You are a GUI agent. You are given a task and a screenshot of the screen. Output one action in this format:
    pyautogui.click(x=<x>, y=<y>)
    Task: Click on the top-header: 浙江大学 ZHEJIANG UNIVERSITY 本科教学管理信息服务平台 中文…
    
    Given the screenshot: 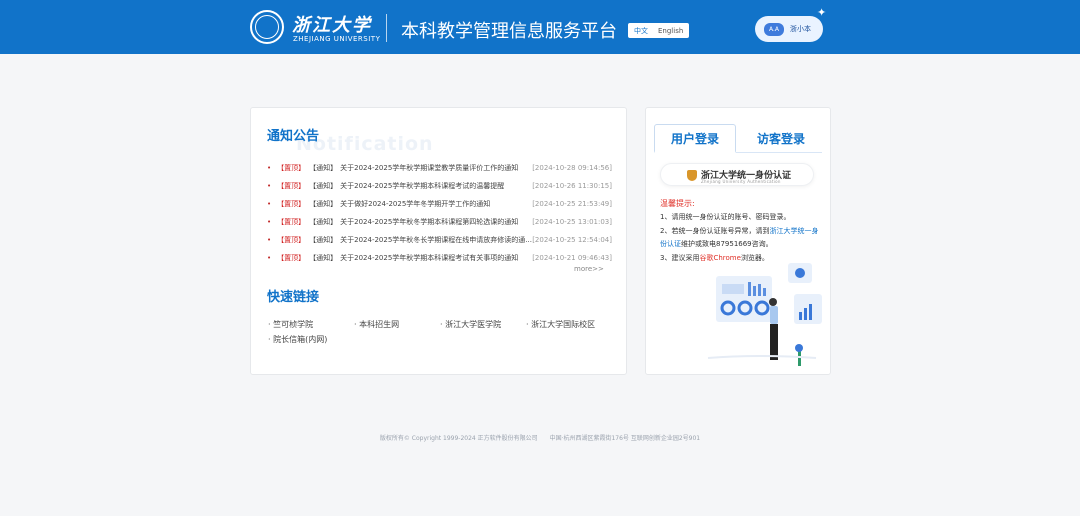 What is the action you would take?
    pyautogui.click(x=540, y=27)
    